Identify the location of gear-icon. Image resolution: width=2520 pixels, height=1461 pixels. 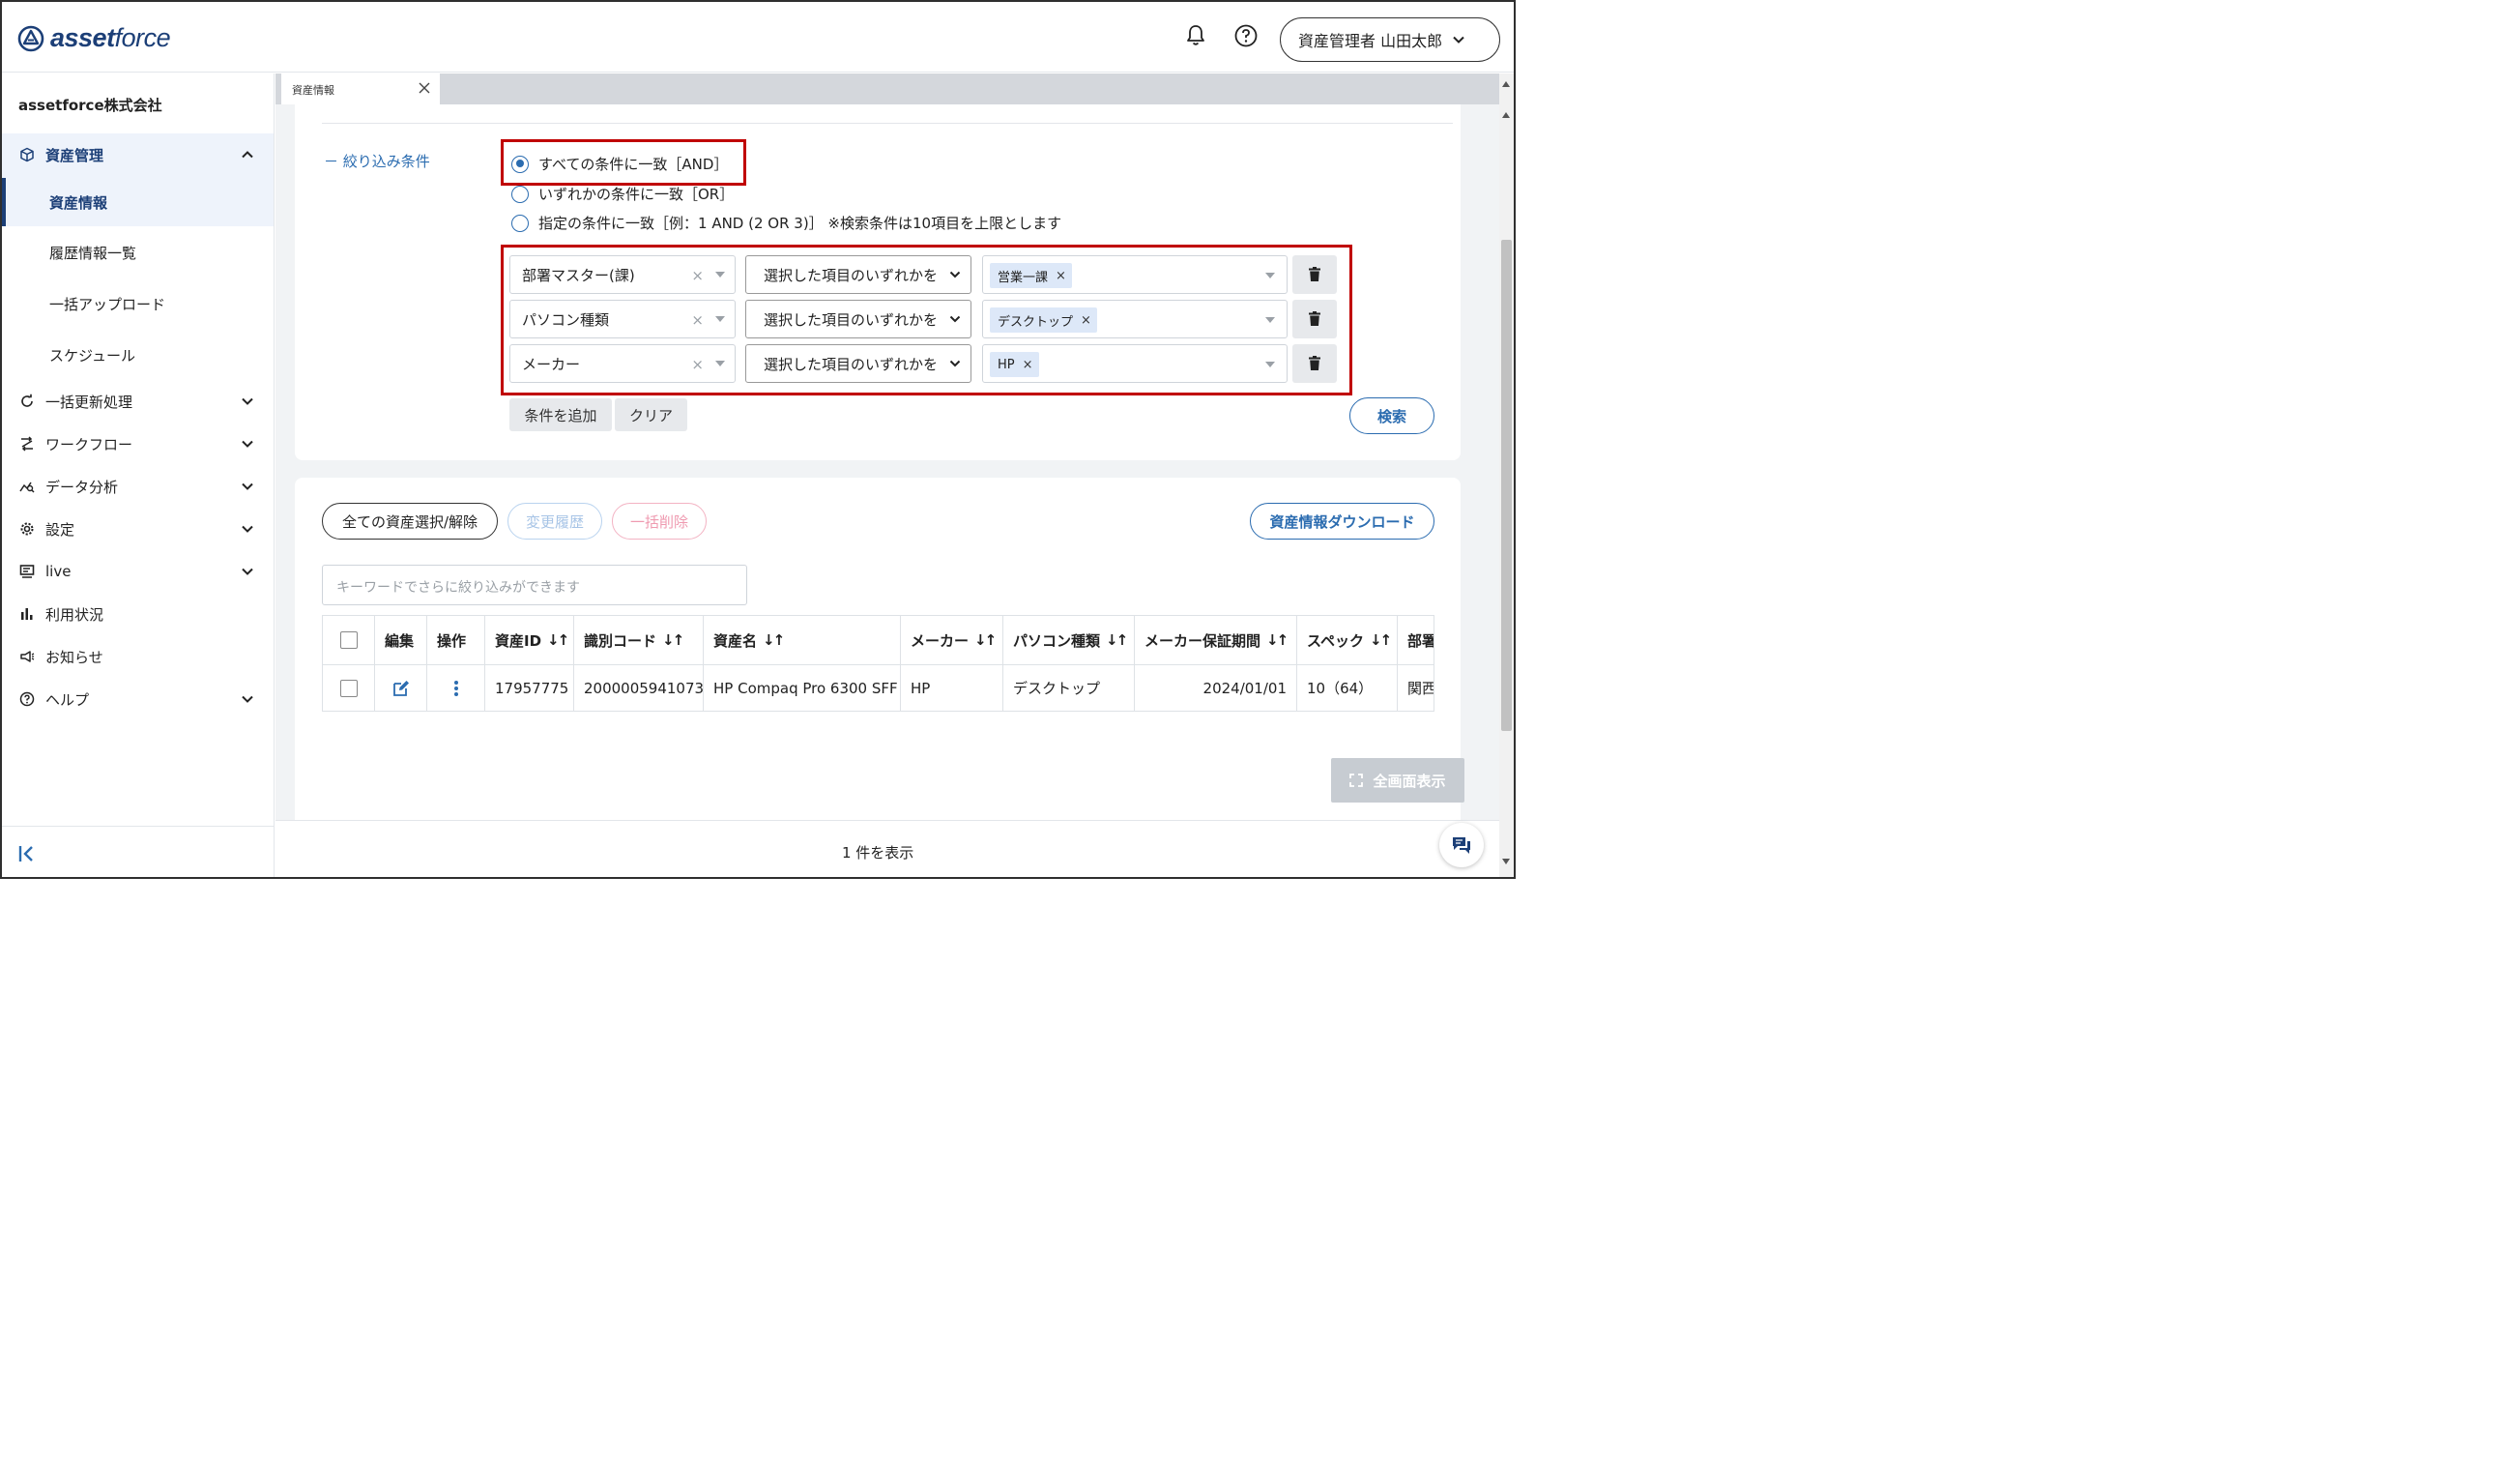
(27, 529).